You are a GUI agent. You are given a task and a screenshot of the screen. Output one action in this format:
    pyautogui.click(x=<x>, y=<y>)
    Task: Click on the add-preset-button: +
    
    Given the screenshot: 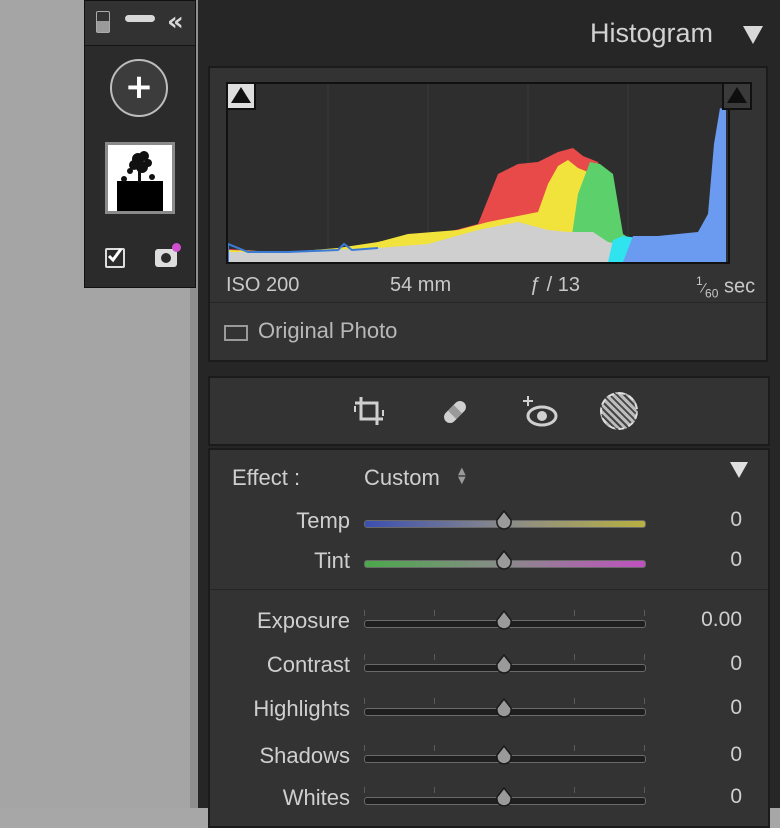 What is the action you would take?
    pyautogui.click(x=139, y=88)
    